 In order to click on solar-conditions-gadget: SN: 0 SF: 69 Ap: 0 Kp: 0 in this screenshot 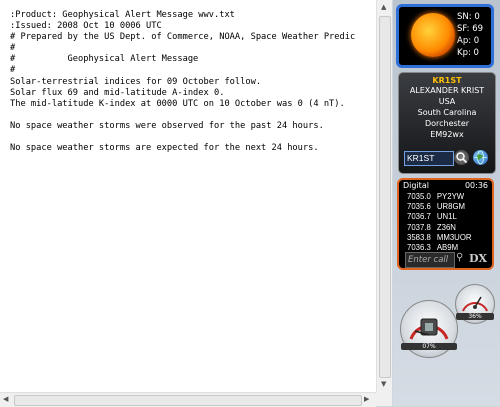, I will do `click(445, 36)`.